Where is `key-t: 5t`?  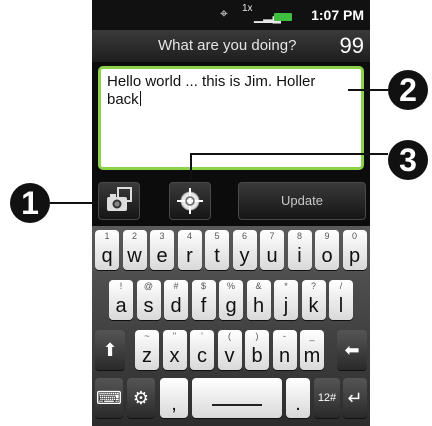
key-t: 5t is located at coordinates (217, 250).